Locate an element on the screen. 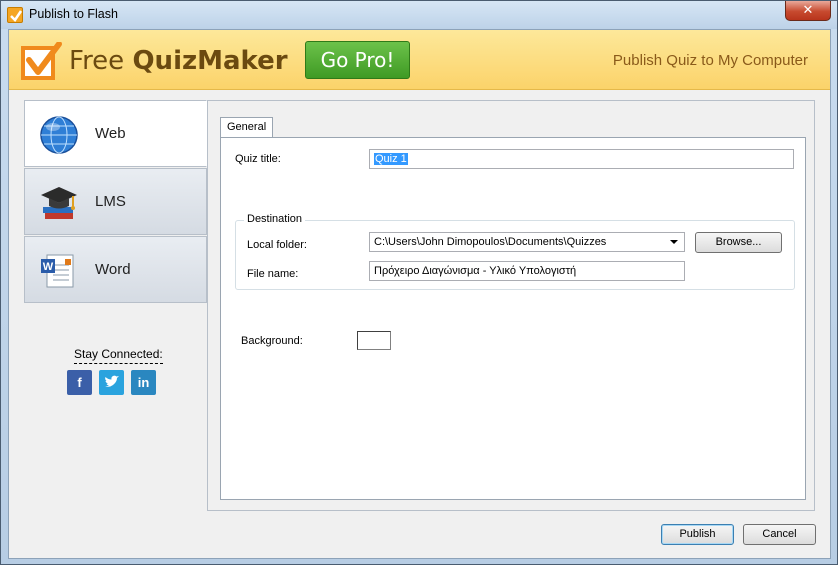 The image size is (838, 565). sidebar-item-web: Web is located at coordinates (115, 133).